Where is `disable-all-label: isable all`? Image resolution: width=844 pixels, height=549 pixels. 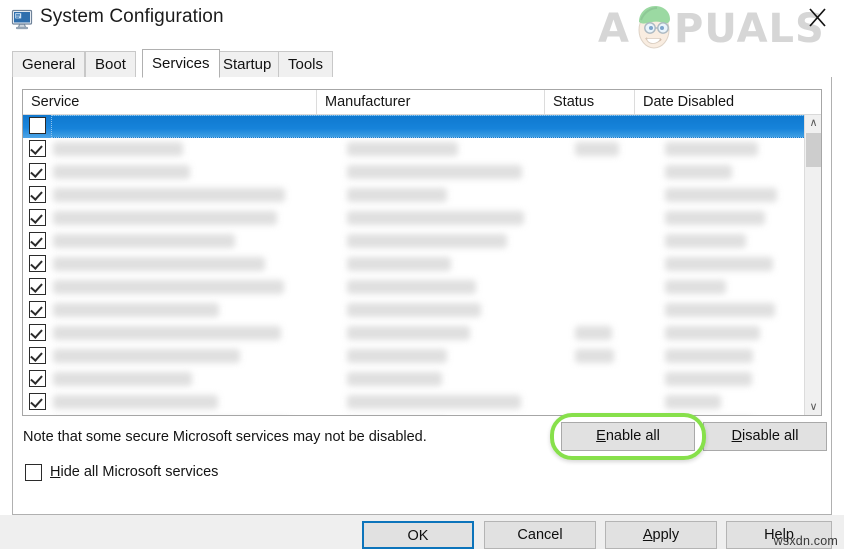 disable-all-label: isable all is located at coordinates (770, 436).